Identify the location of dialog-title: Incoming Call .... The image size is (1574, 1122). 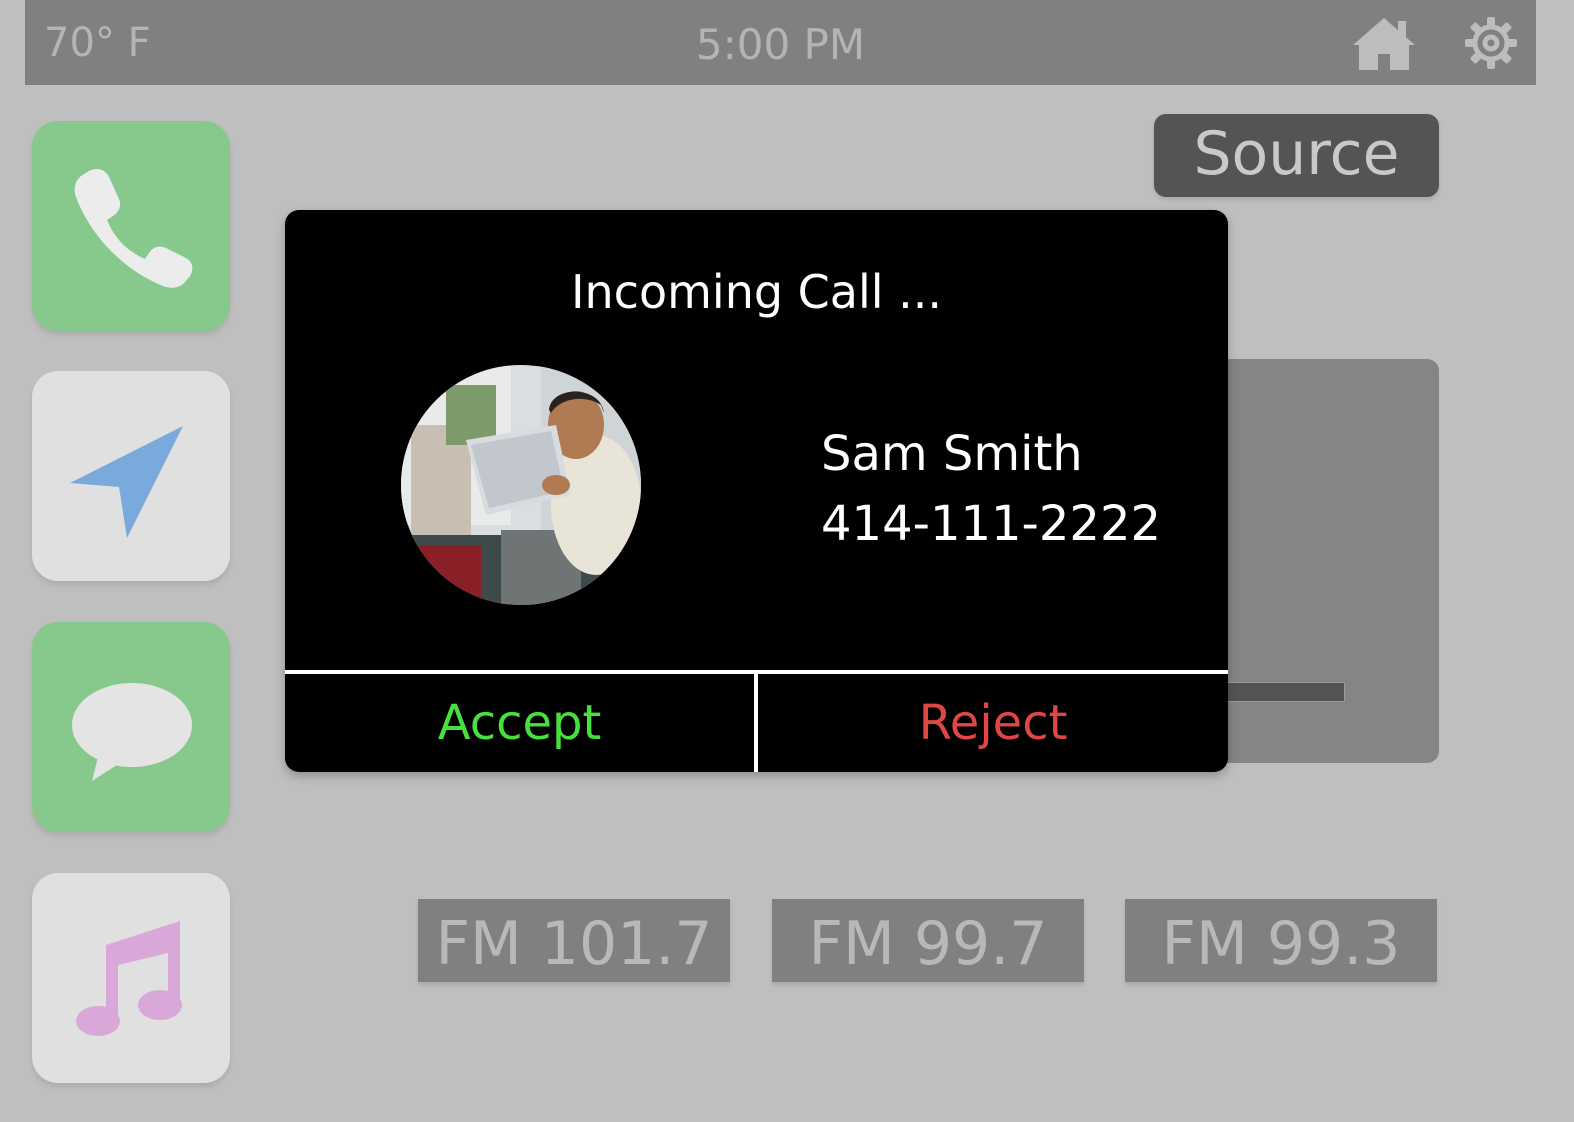
(756, 292).